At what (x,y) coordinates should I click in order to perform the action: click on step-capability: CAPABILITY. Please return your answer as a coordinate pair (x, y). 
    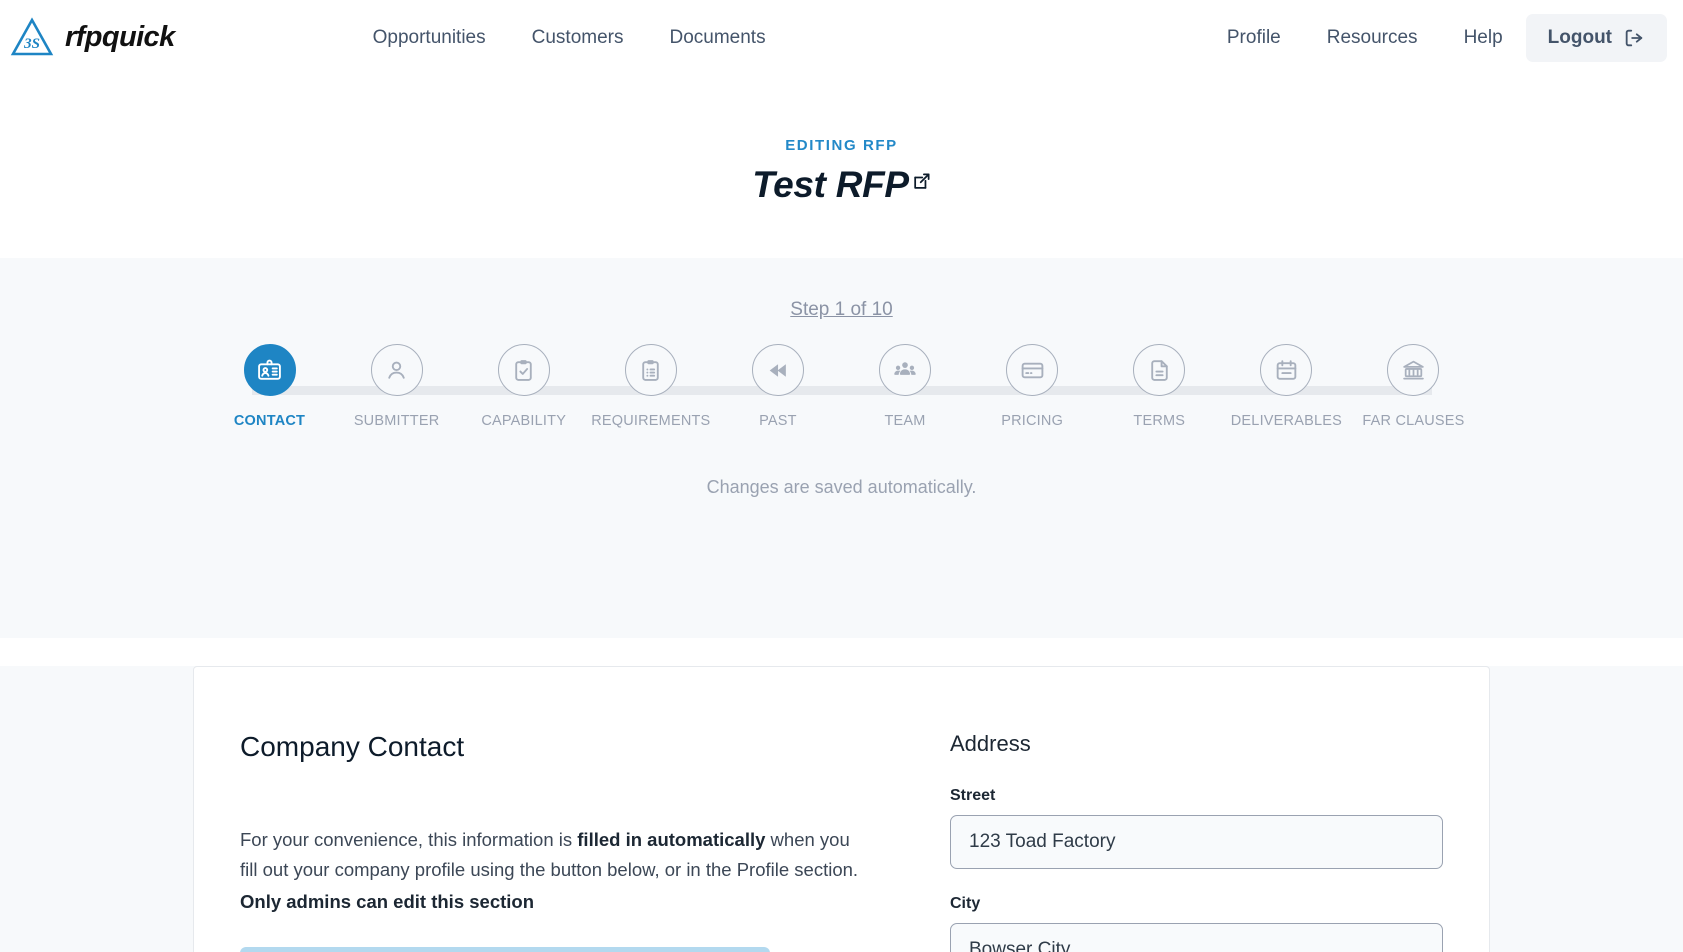
    Looking at the image, I should click on (524, 386).